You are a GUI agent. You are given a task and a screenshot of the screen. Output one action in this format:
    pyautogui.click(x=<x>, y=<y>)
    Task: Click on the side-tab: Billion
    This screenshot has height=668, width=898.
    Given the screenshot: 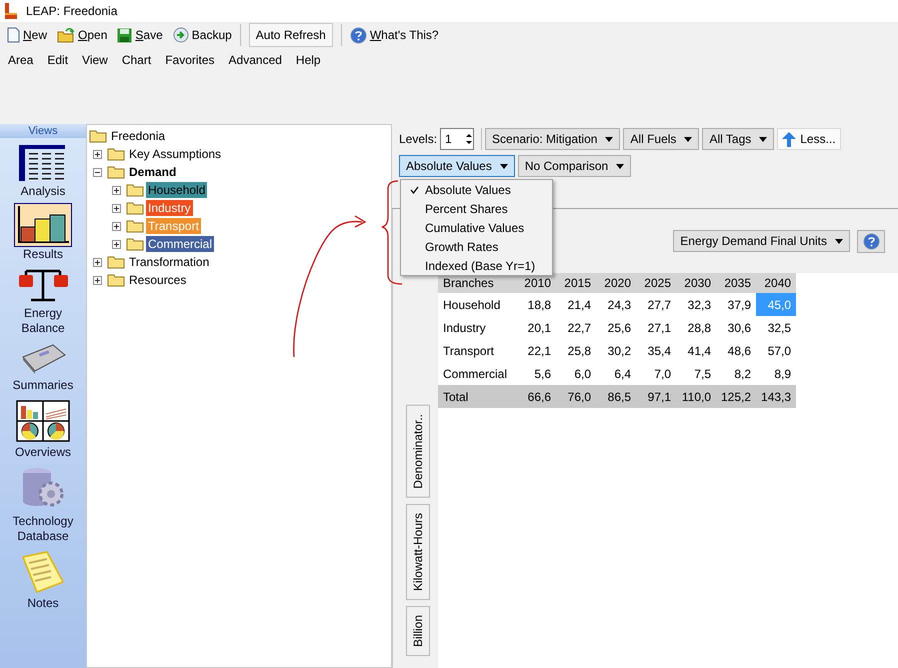 What is the action you would take?
    pyautogui.click(x=418, y=631)
    